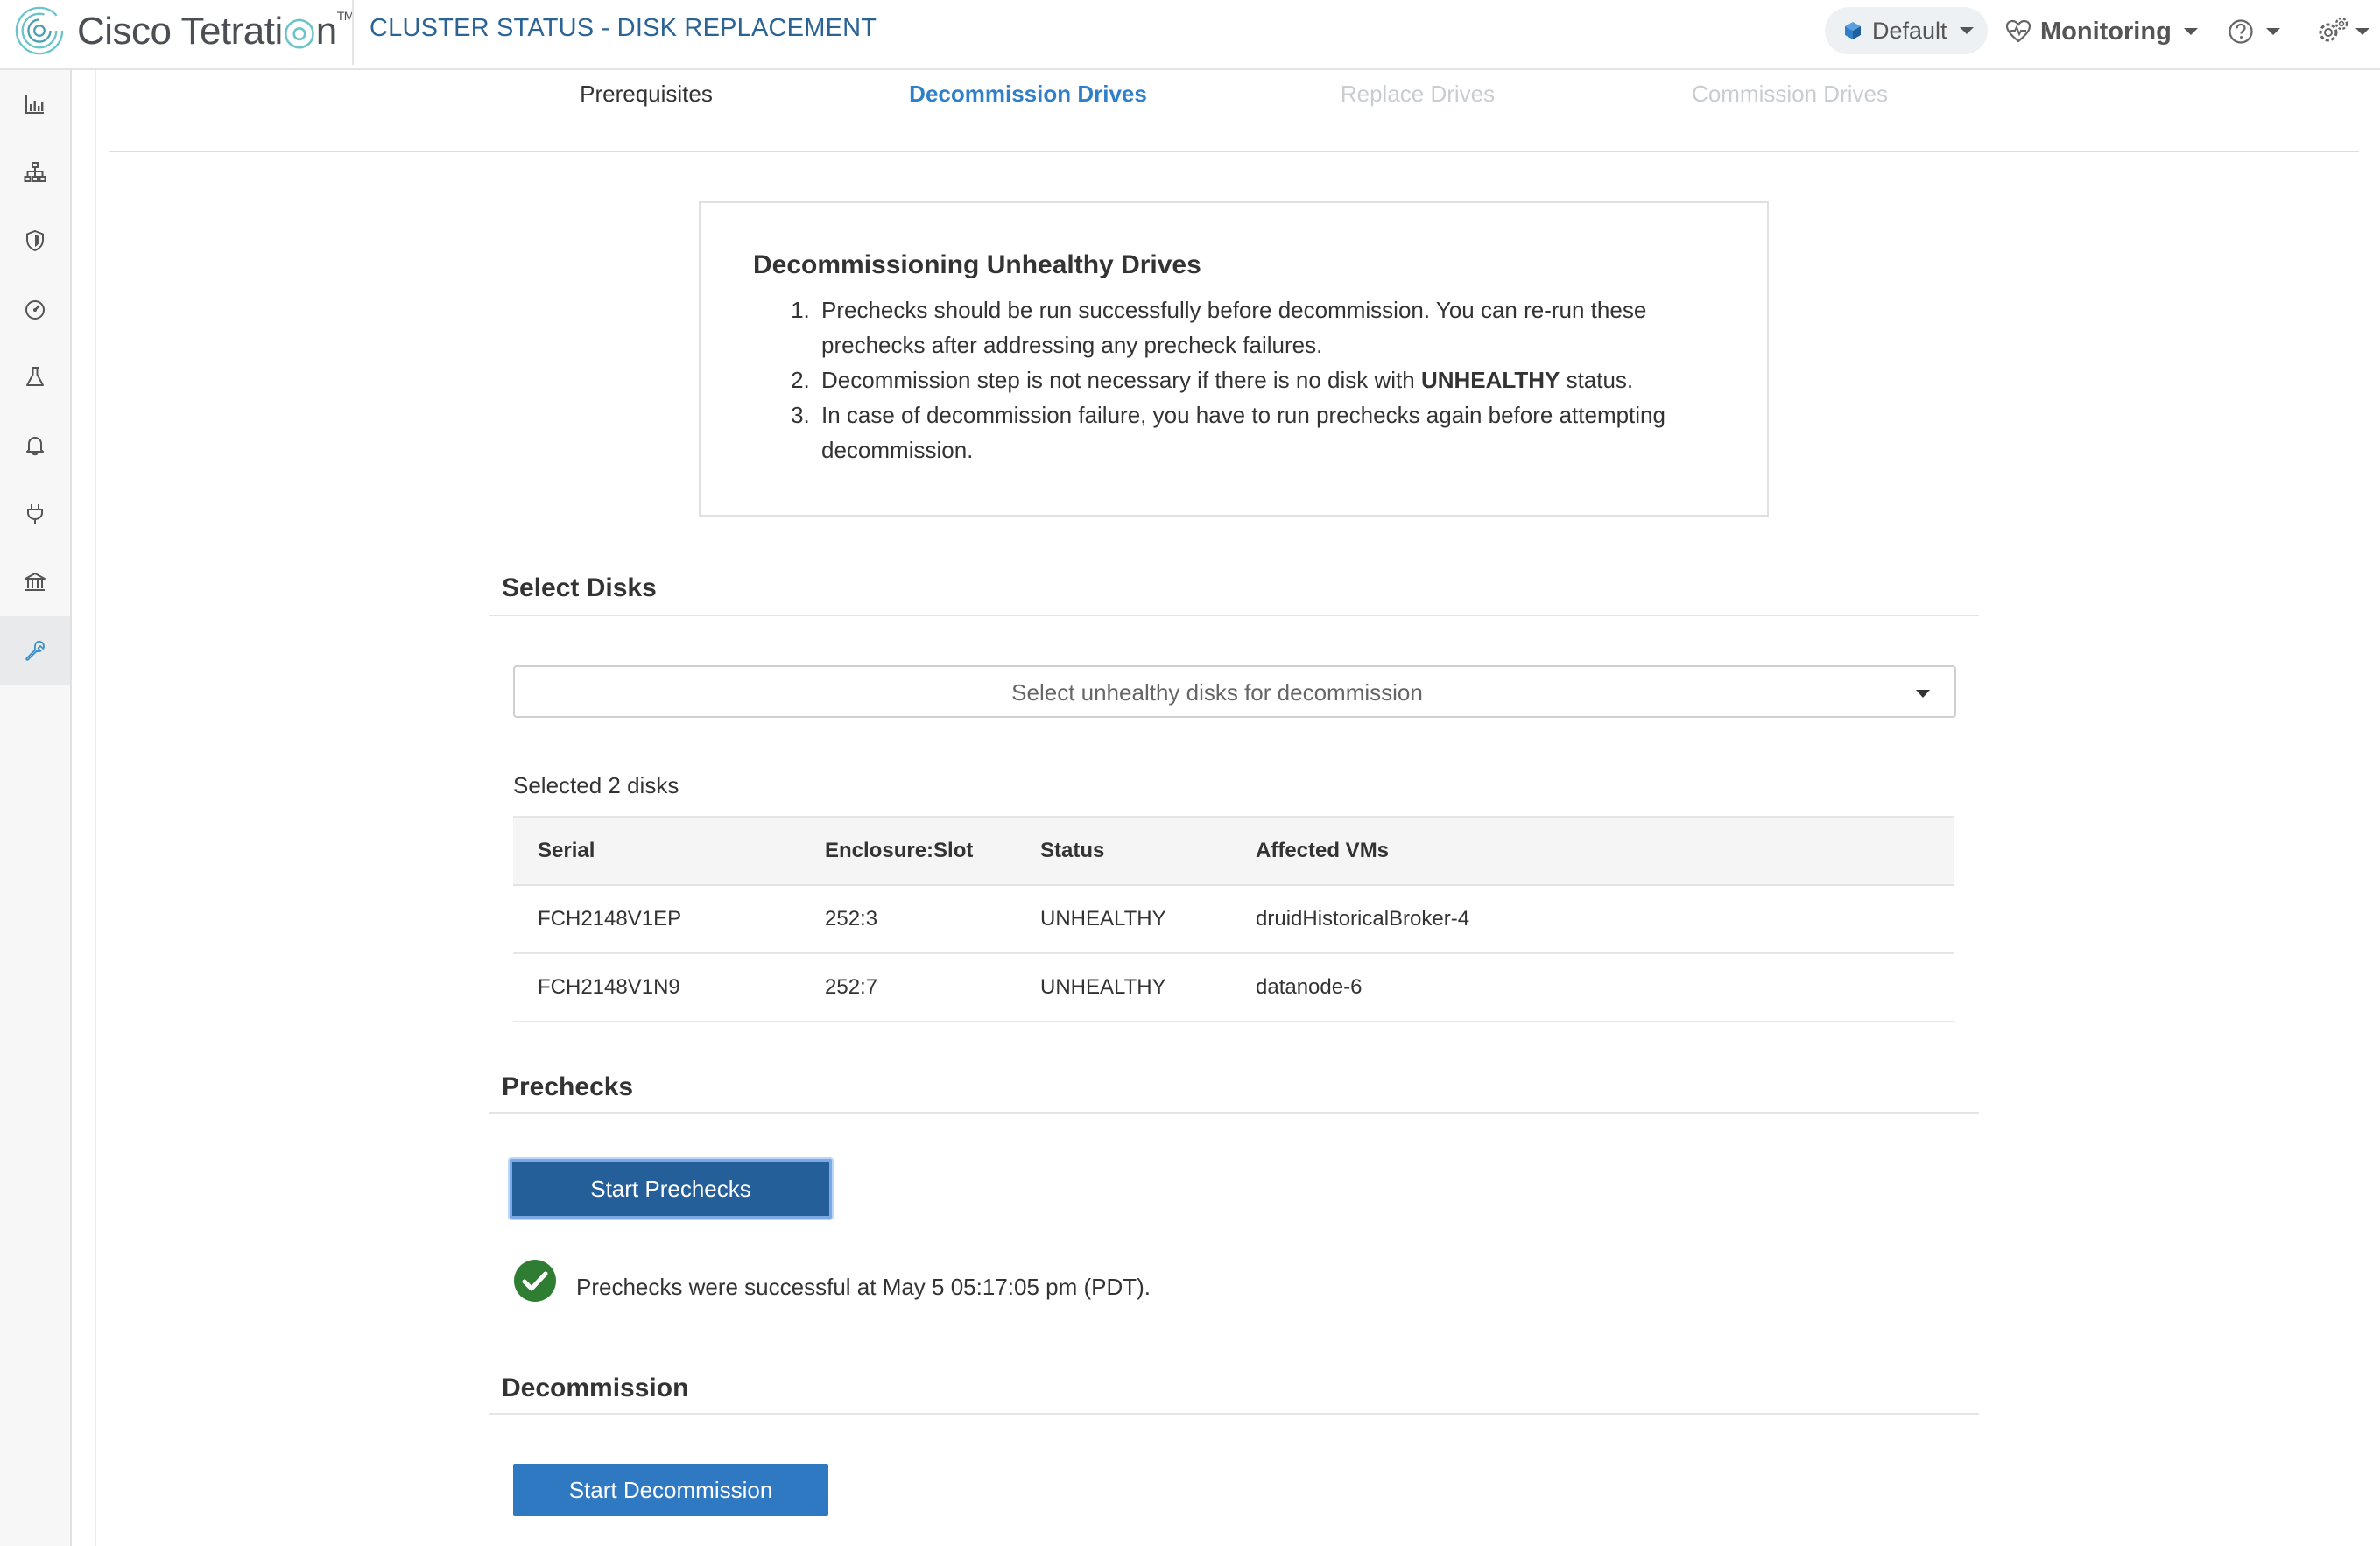 The image size is (2380, 1546). I want to click on table-row: FCH2148V1N9 252:7 UNHEALTHY datanode-6, so click(1233, 987).